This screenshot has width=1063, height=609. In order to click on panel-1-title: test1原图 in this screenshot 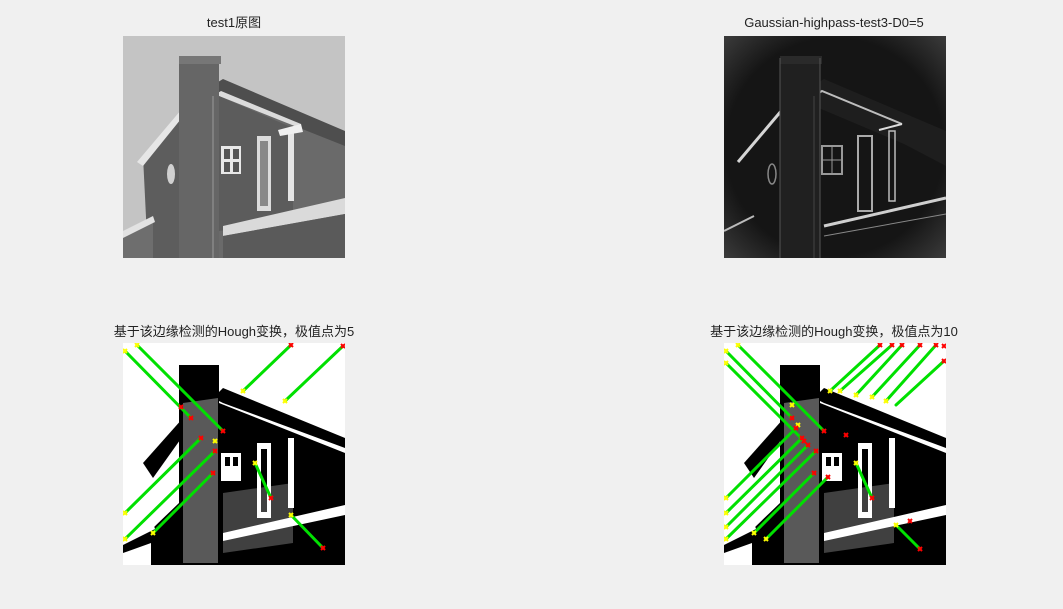, I will do `click(234, 22)`.